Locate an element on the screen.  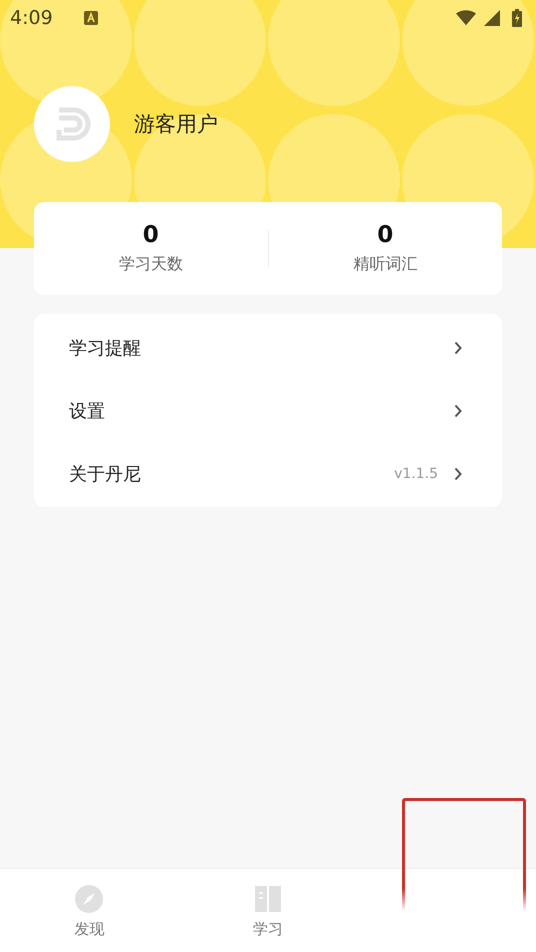
keyboard-icon is located at coordinates (90, 18).